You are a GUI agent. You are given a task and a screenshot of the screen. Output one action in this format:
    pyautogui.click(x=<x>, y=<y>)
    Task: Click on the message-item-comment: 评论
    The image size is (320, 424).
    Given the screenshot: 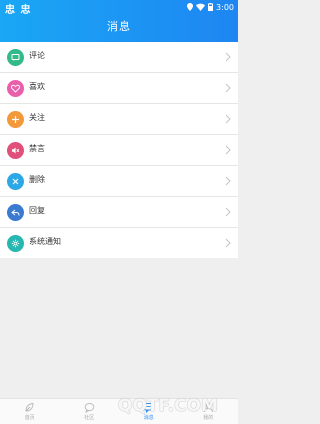 What is the action you would take?
    pyautogui.click(x=119, y=57)
    